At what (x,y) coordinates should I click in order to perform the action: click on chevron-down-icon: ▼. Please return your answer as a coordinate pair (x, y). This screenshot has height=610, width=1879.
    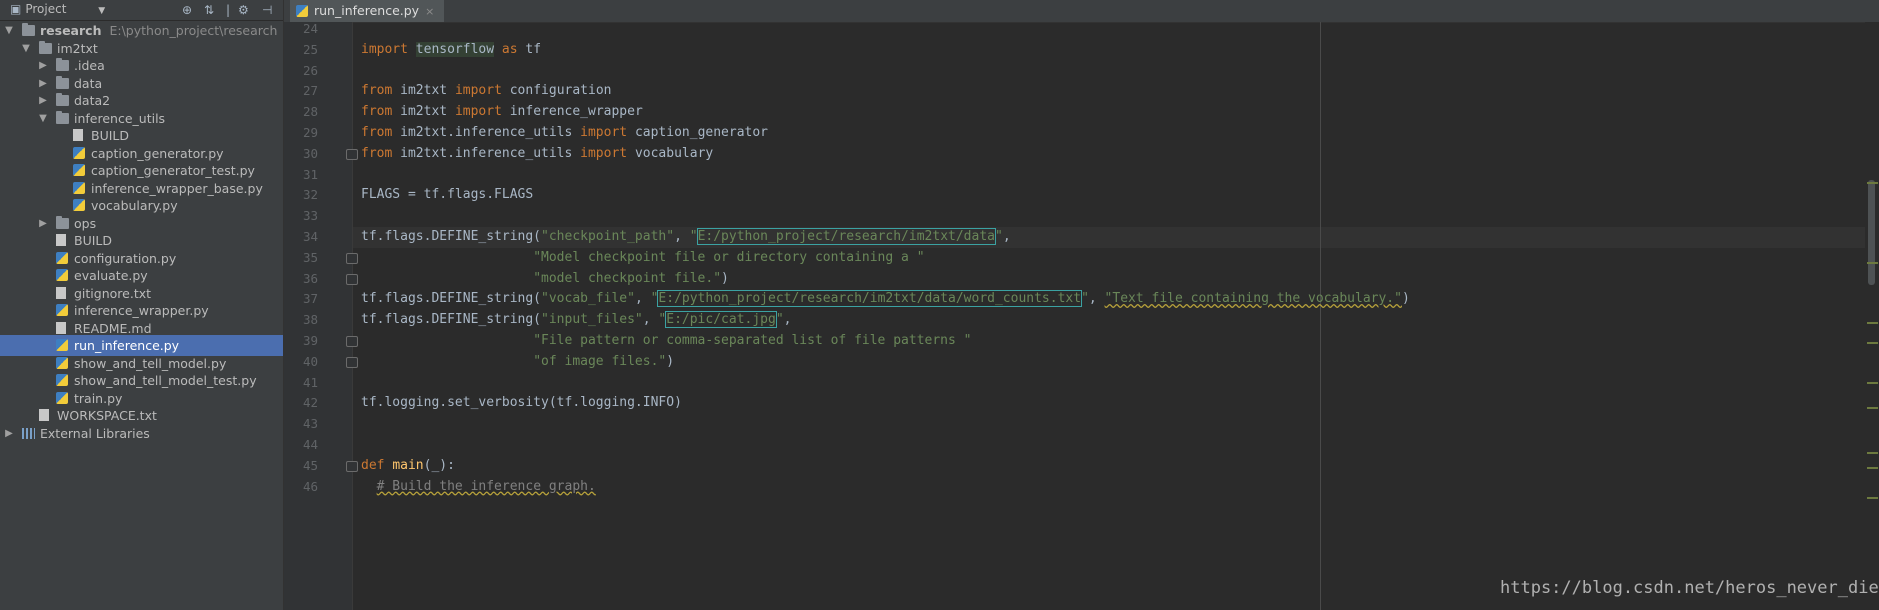
    Looking at the image, I should click on (102, 11).